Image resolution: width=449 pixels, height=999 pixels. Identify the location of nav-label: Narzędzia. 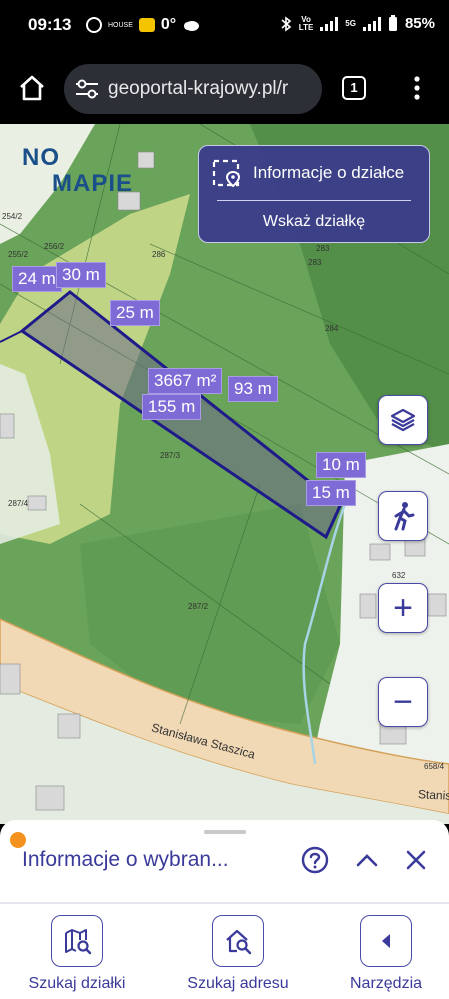
(386, 983).